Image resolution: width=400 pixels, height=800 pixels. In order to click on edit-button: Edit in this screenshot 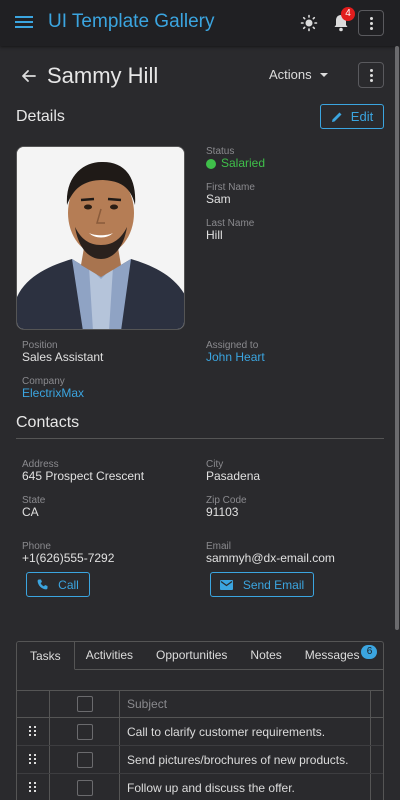, I will do `click(352, 116)`.